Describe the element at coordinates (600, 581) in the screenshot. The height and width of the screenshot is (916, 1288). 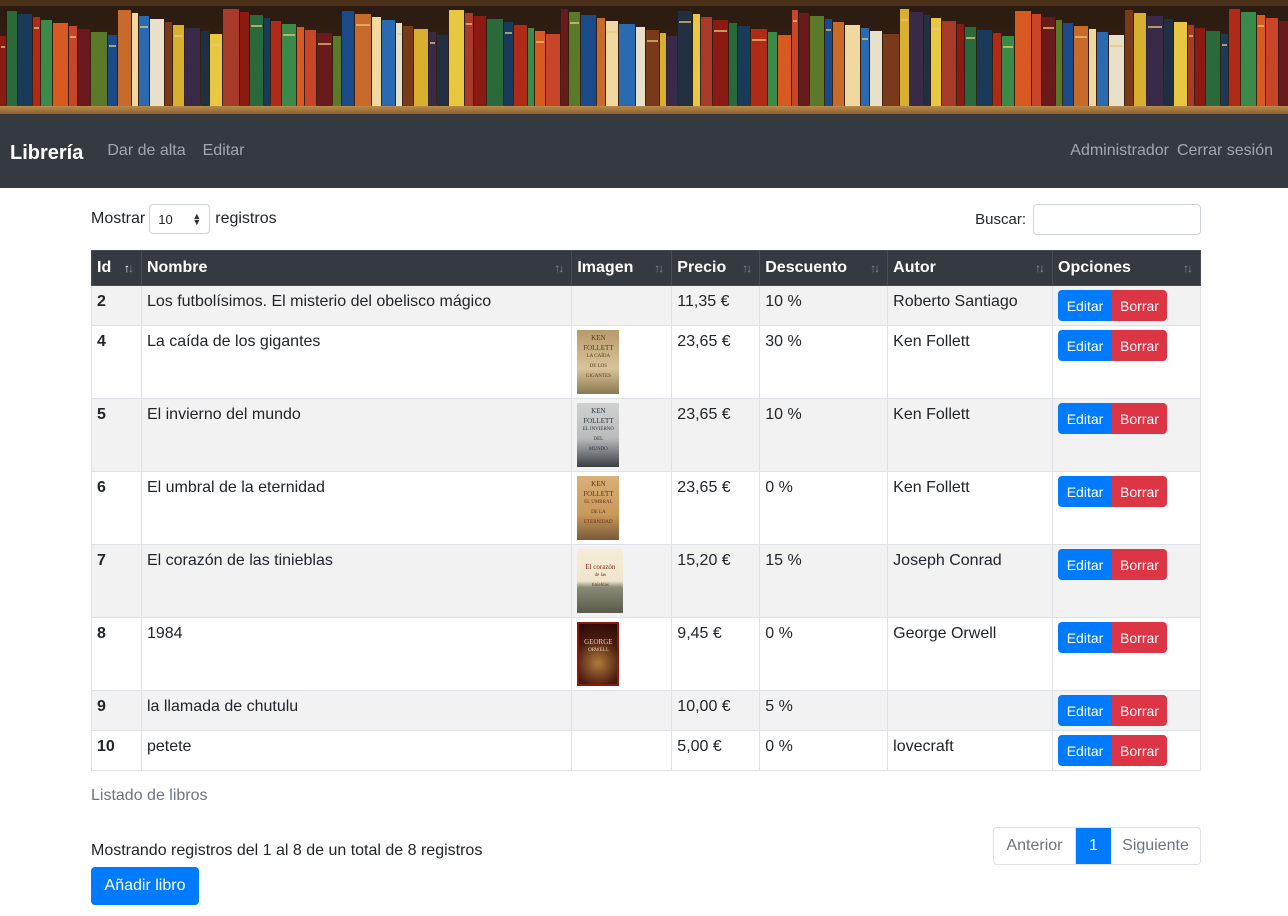
I see `book-cover-image: El corazón de las tinieblas` at that location.